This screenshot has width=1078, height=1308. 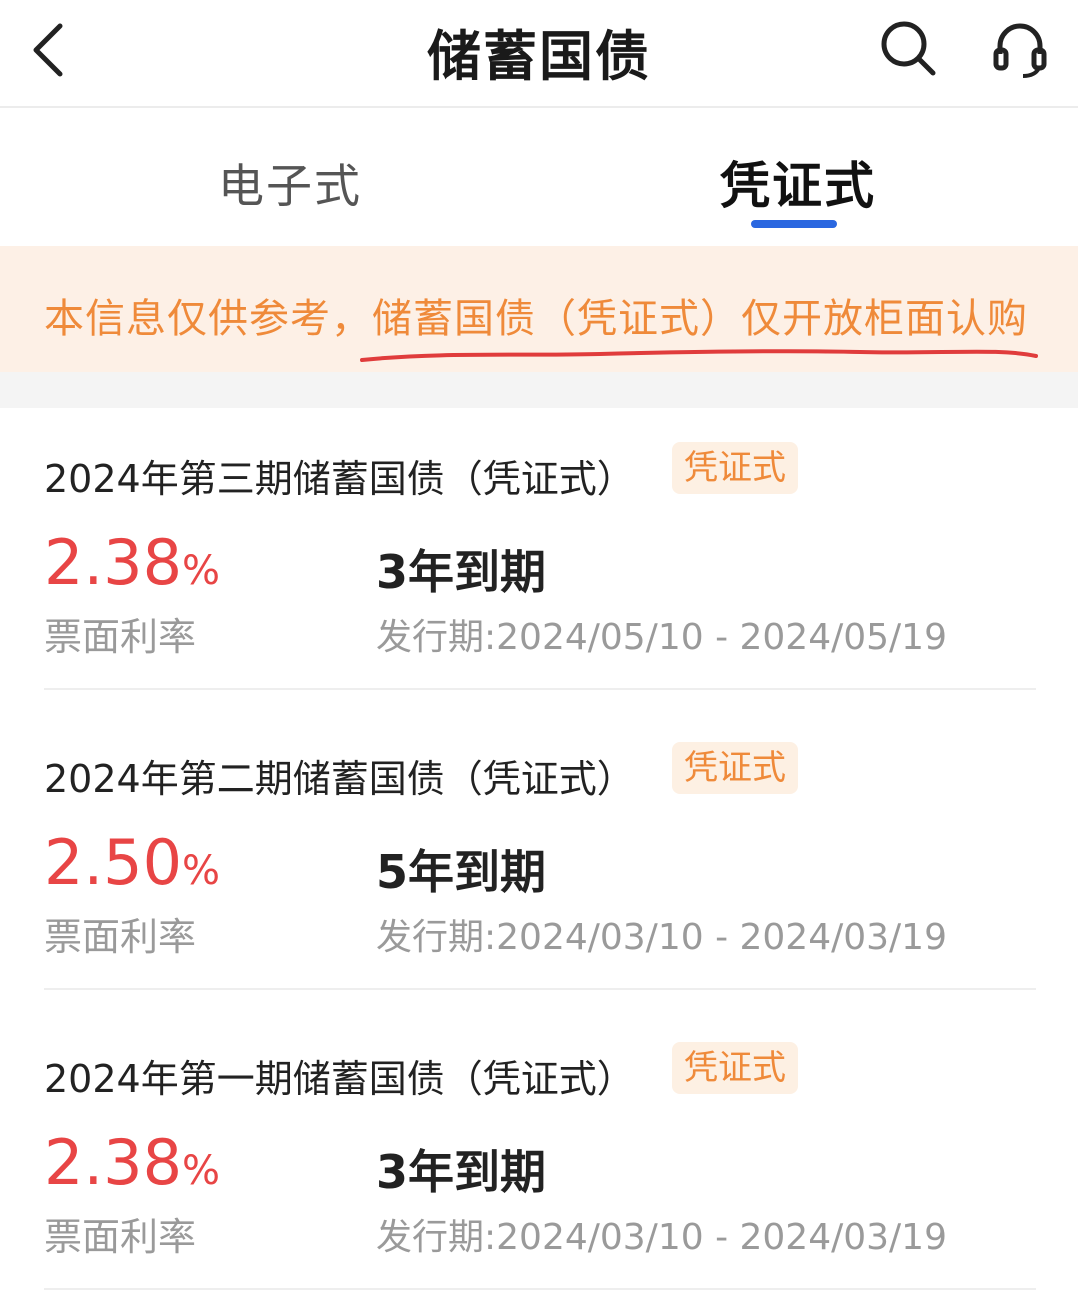 What do you see at coordinates (798, 182) in the screenshot?
I see `tab-certificate: 凭证式` at bounding box center [798, 182].